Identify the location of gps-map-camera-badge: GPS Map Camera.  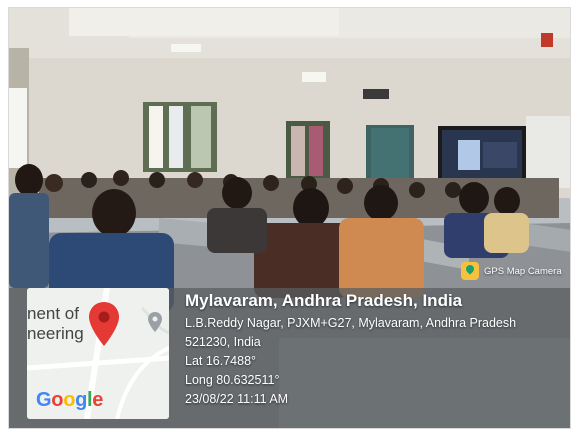
(511, 271).